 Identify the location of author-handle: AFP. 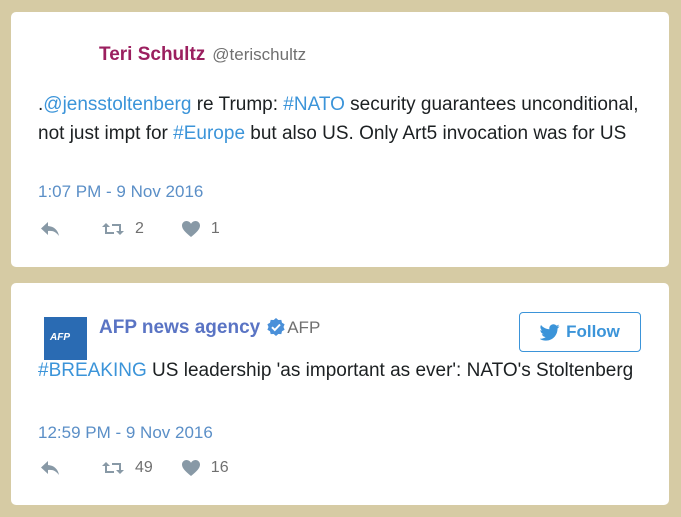
(303, 328).